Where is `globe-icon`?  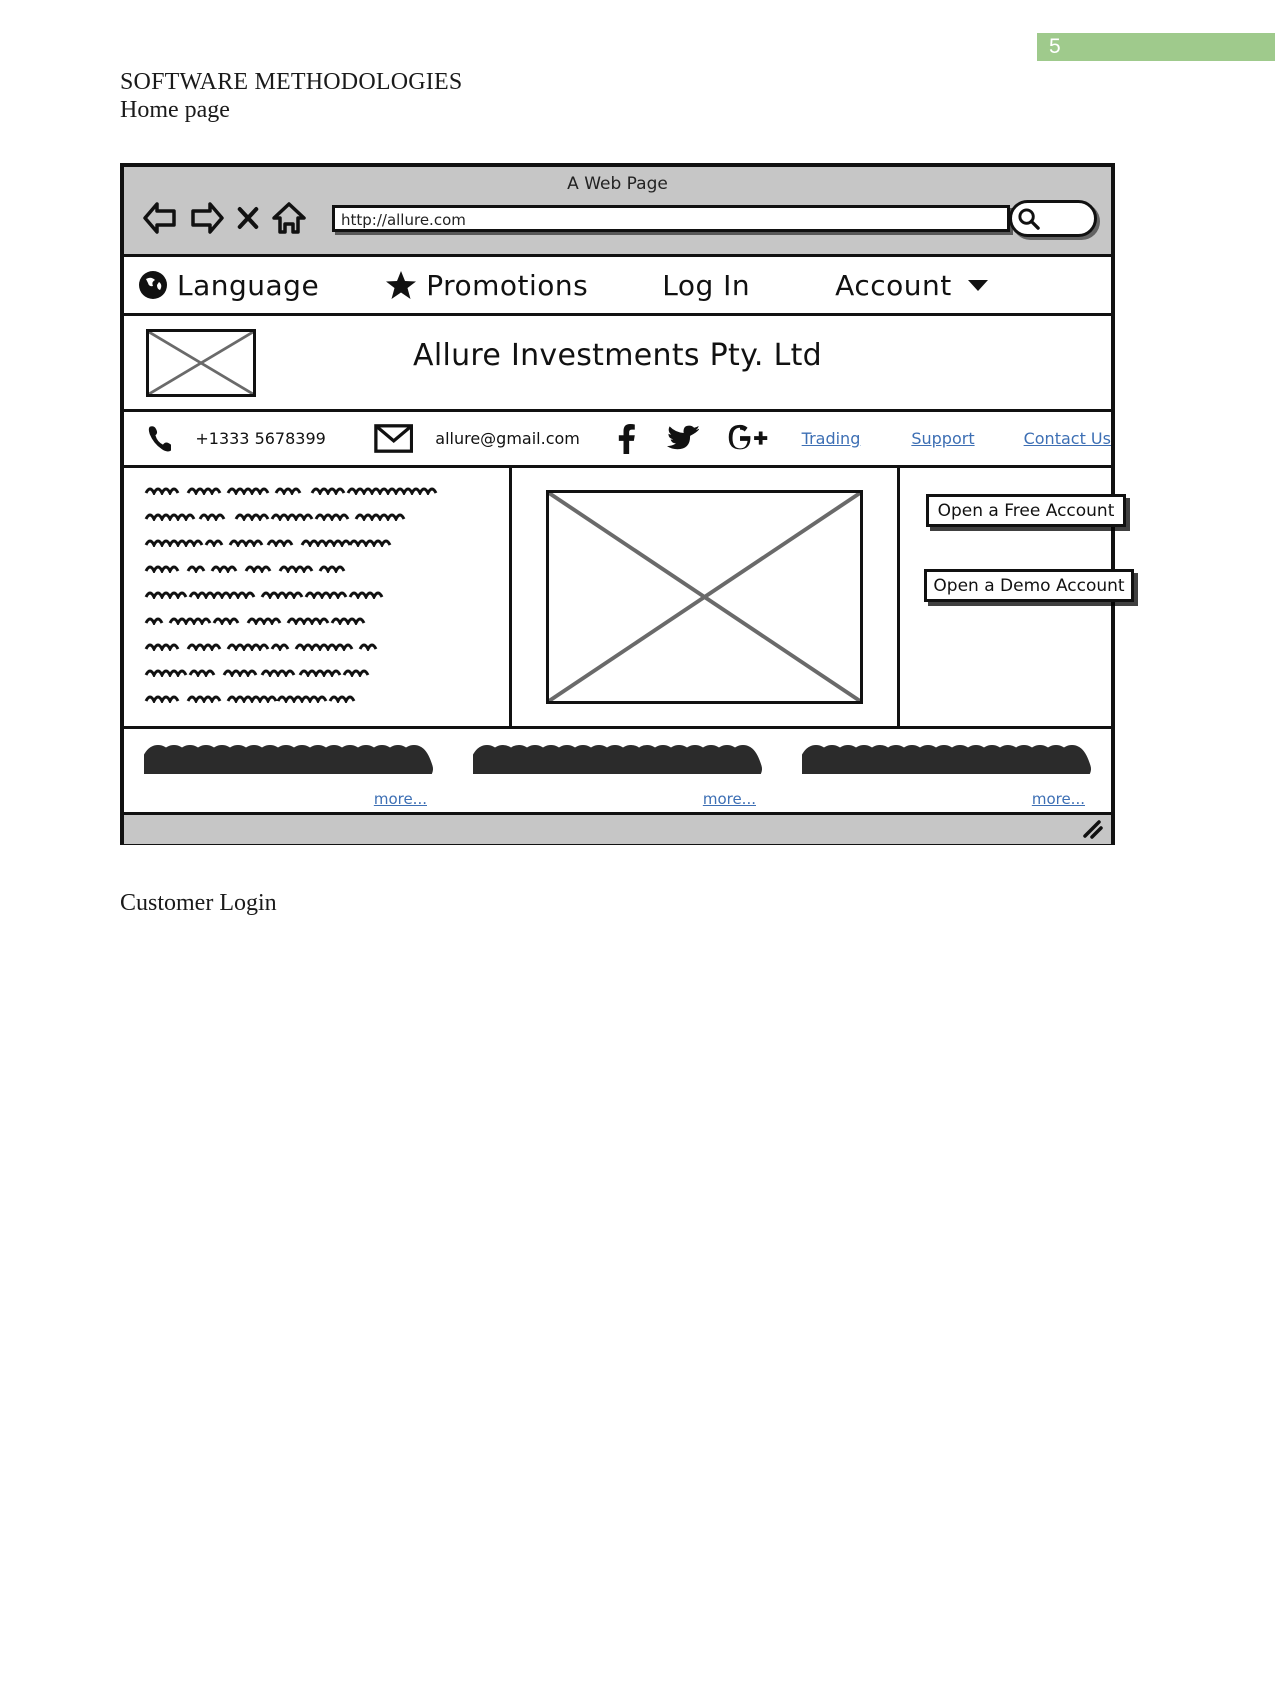
globe-icon is located at coordinates (153, 285).